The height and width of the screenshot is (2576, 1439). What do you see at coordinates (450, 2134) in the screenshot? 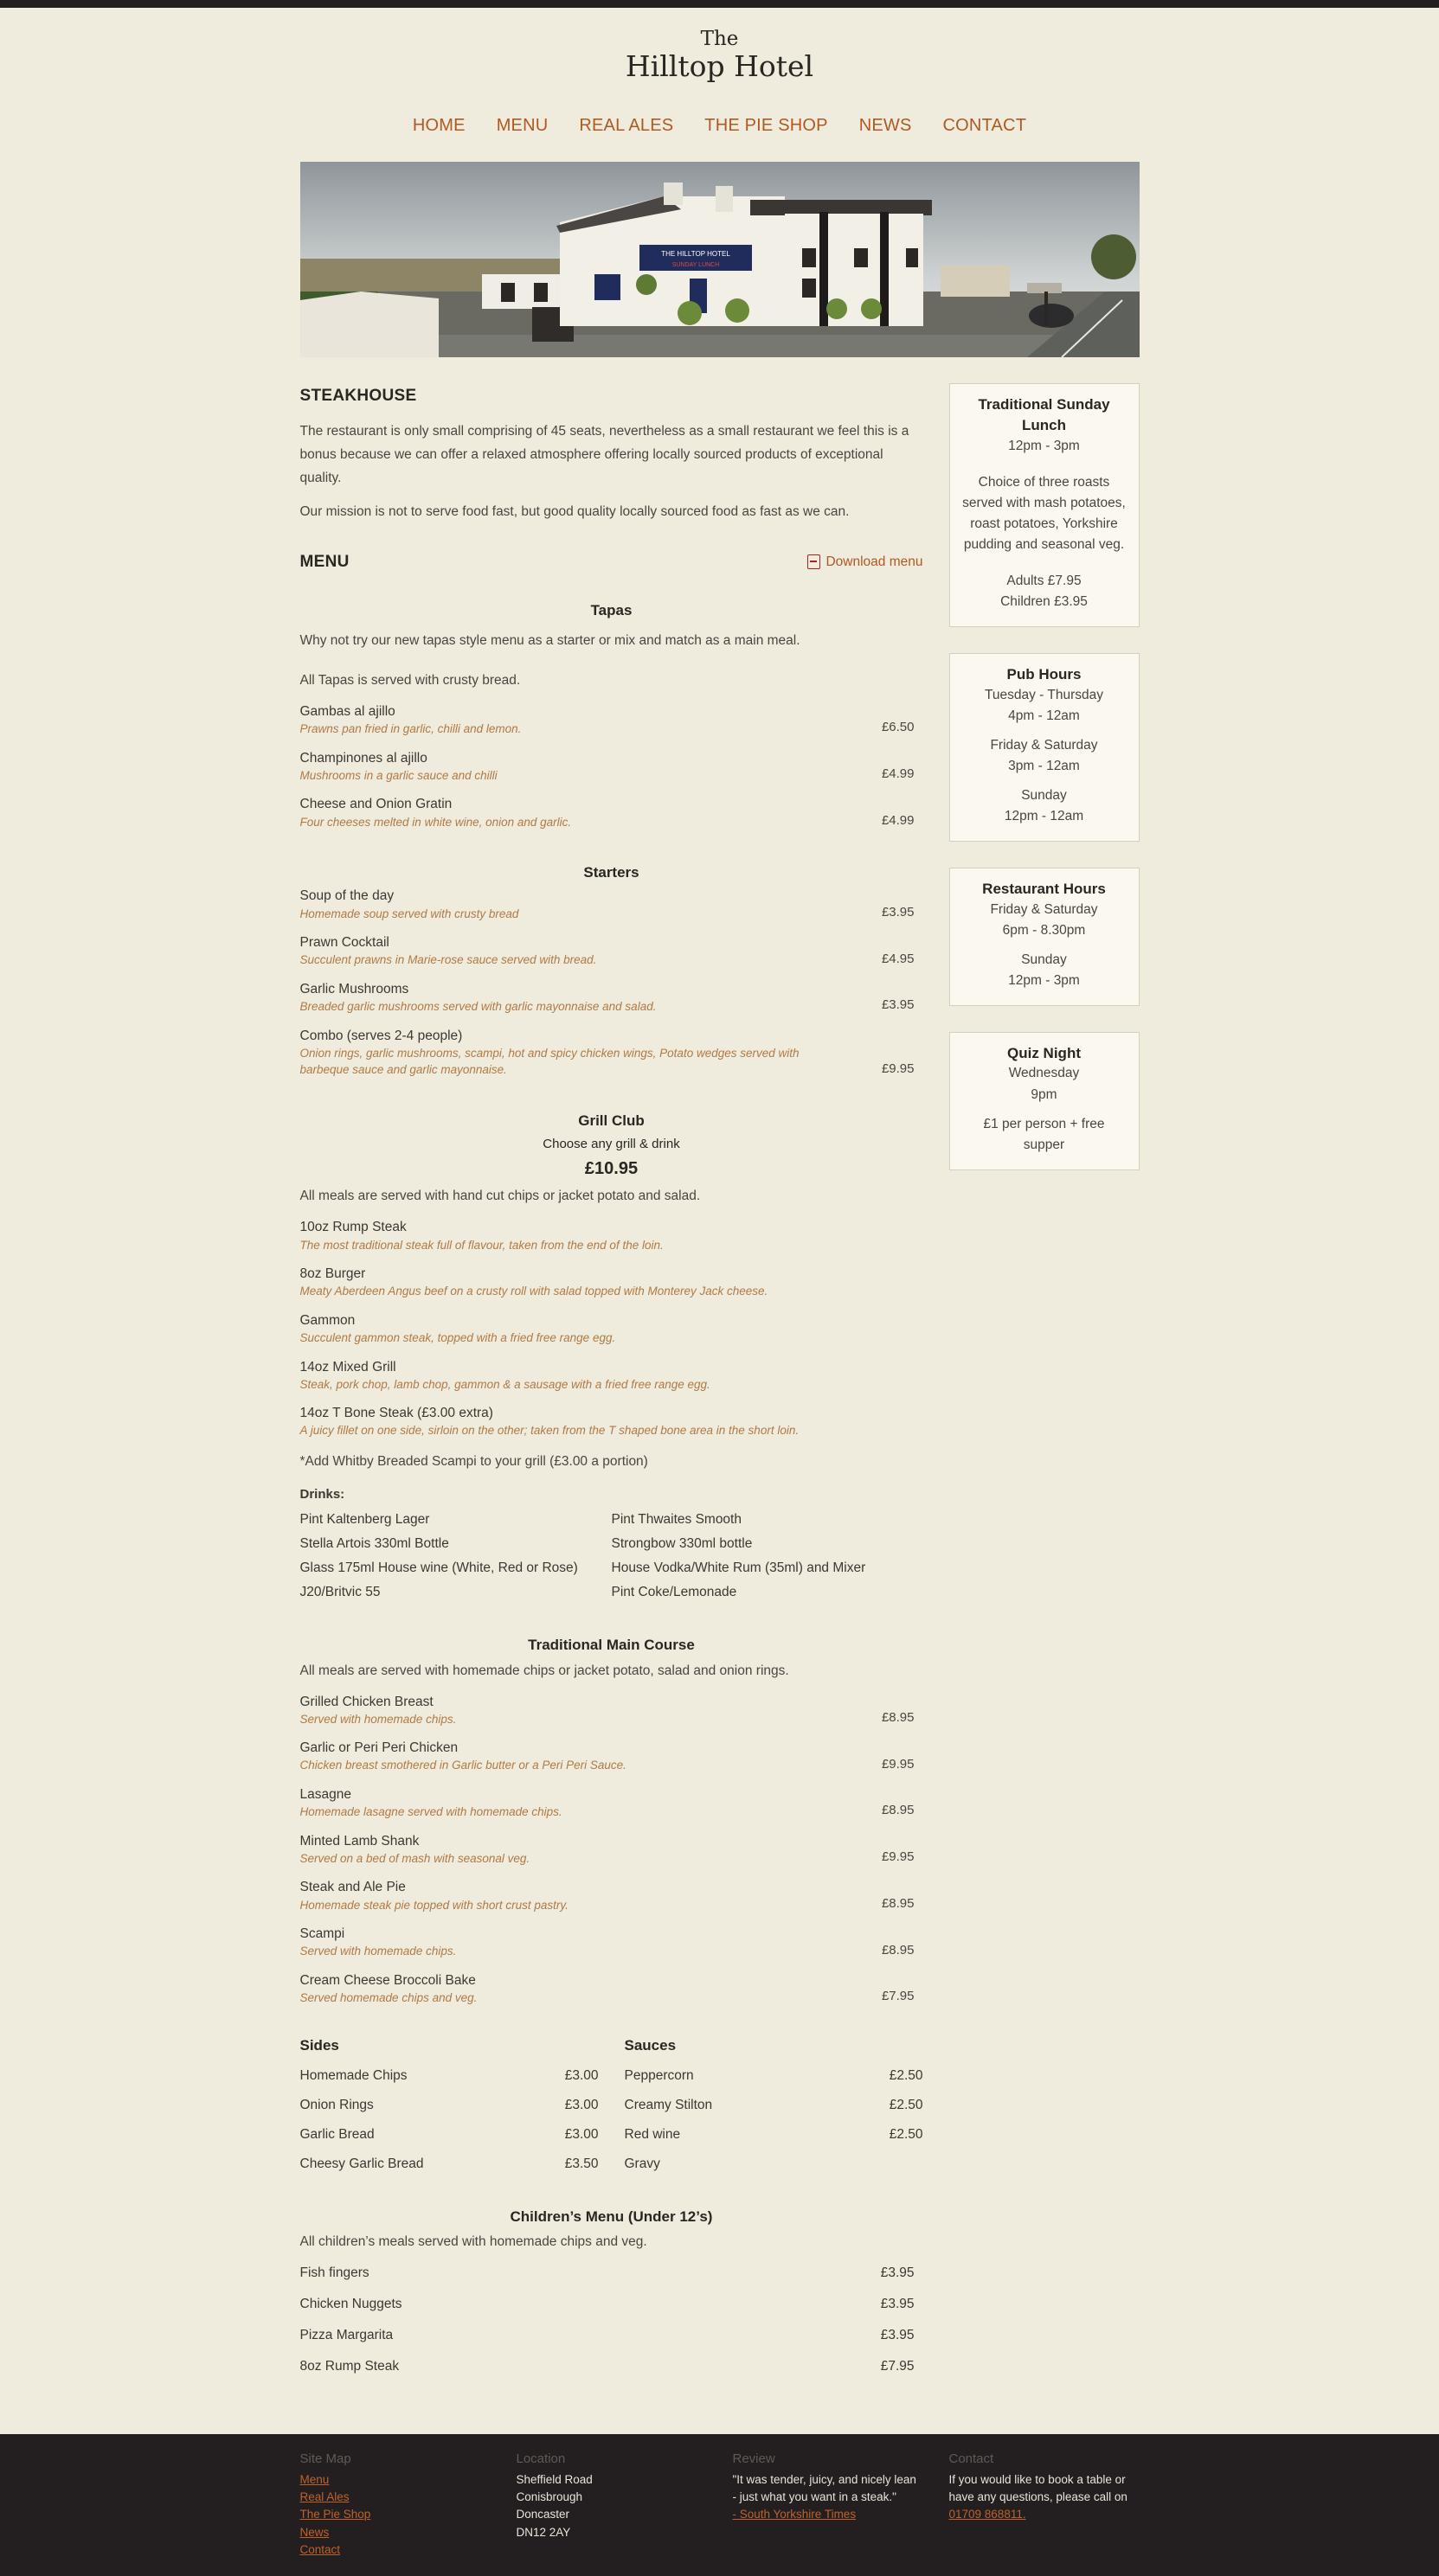
I see `side-item: Garlic Bread £3.00` at bounding box center [450, 2134].